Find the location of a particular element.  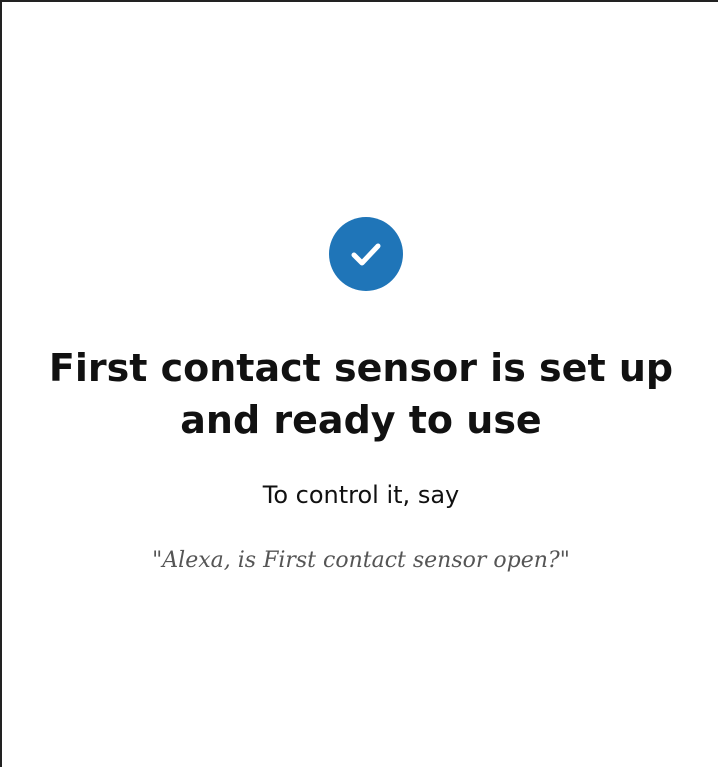

control-instruction: To control it, say is located at coordinates (361, 495).